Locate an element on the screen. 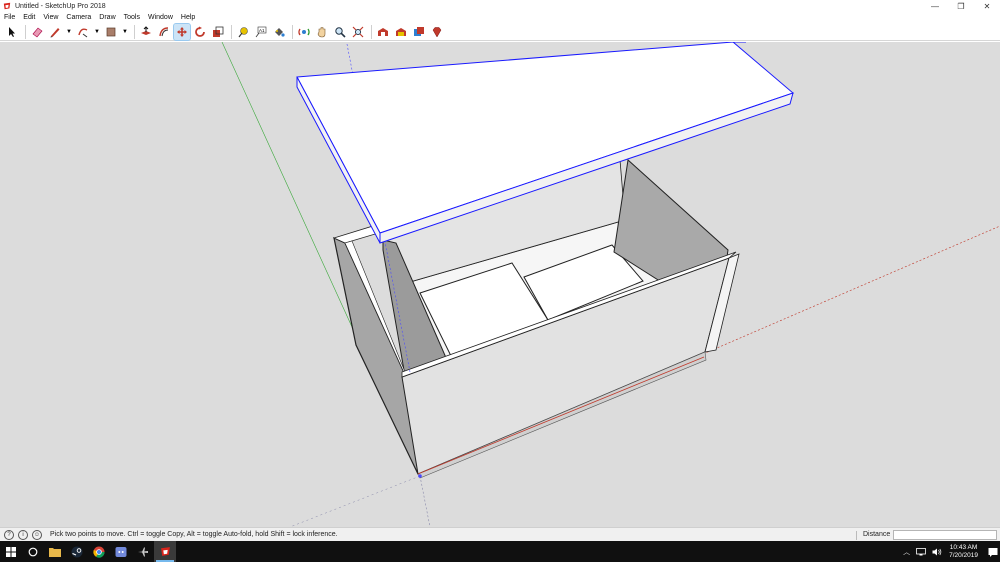 This screenshot has height=562, width=1000. measurements-label: Distance is located at coordinates (877, 534).